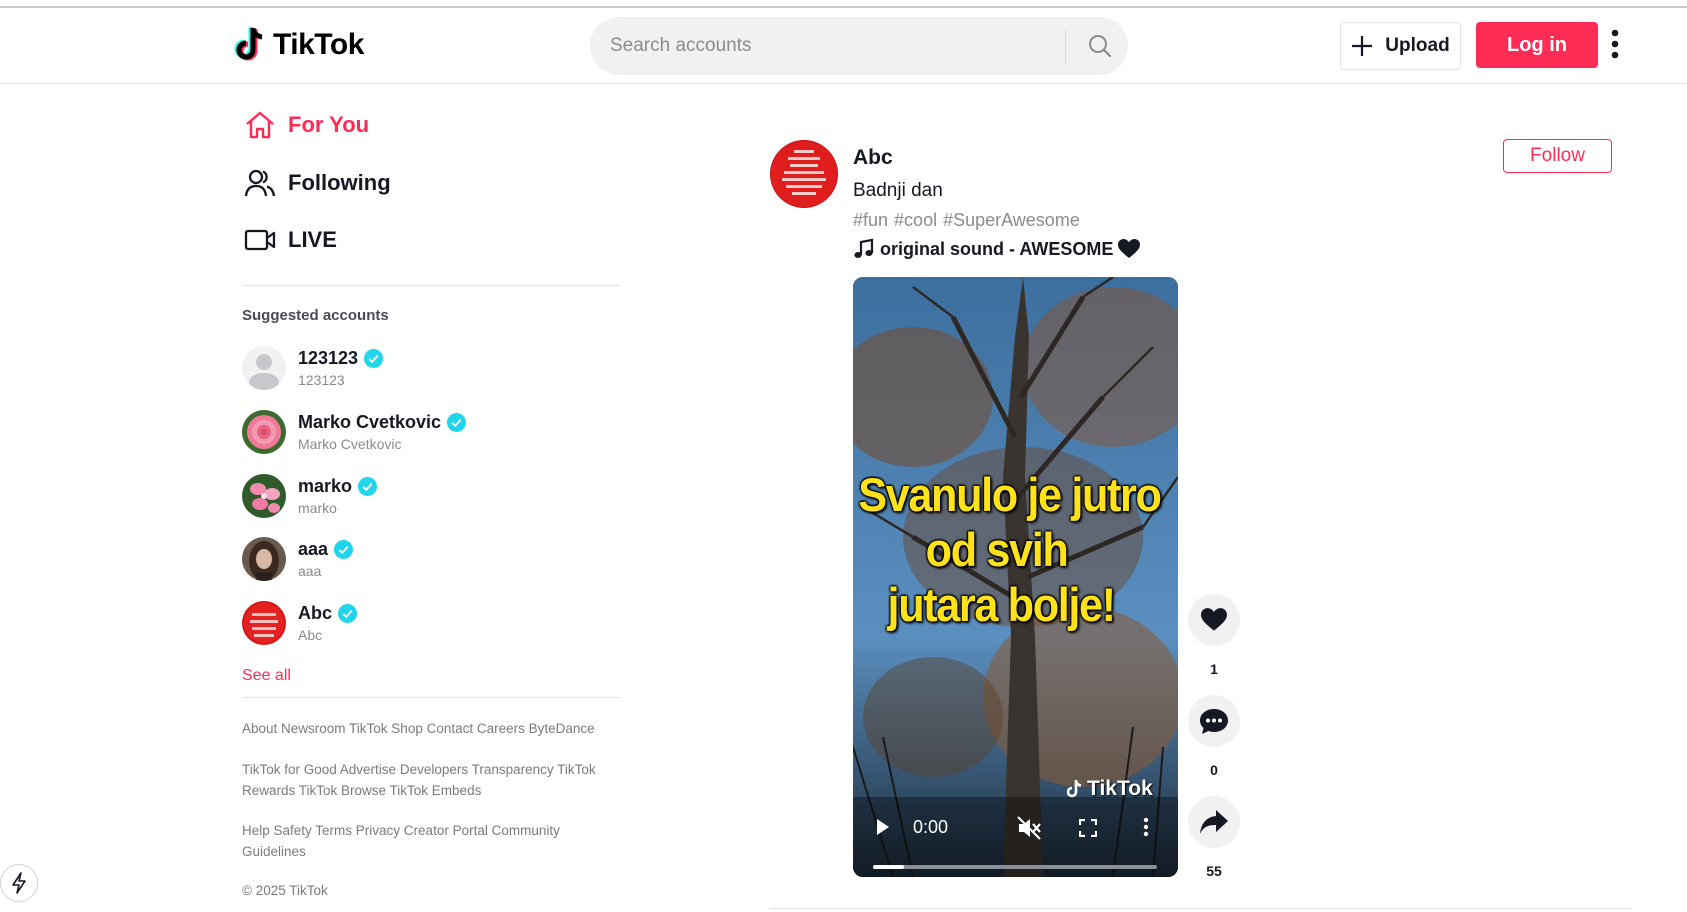  I want to click on comment-button, so click(1214, 721).